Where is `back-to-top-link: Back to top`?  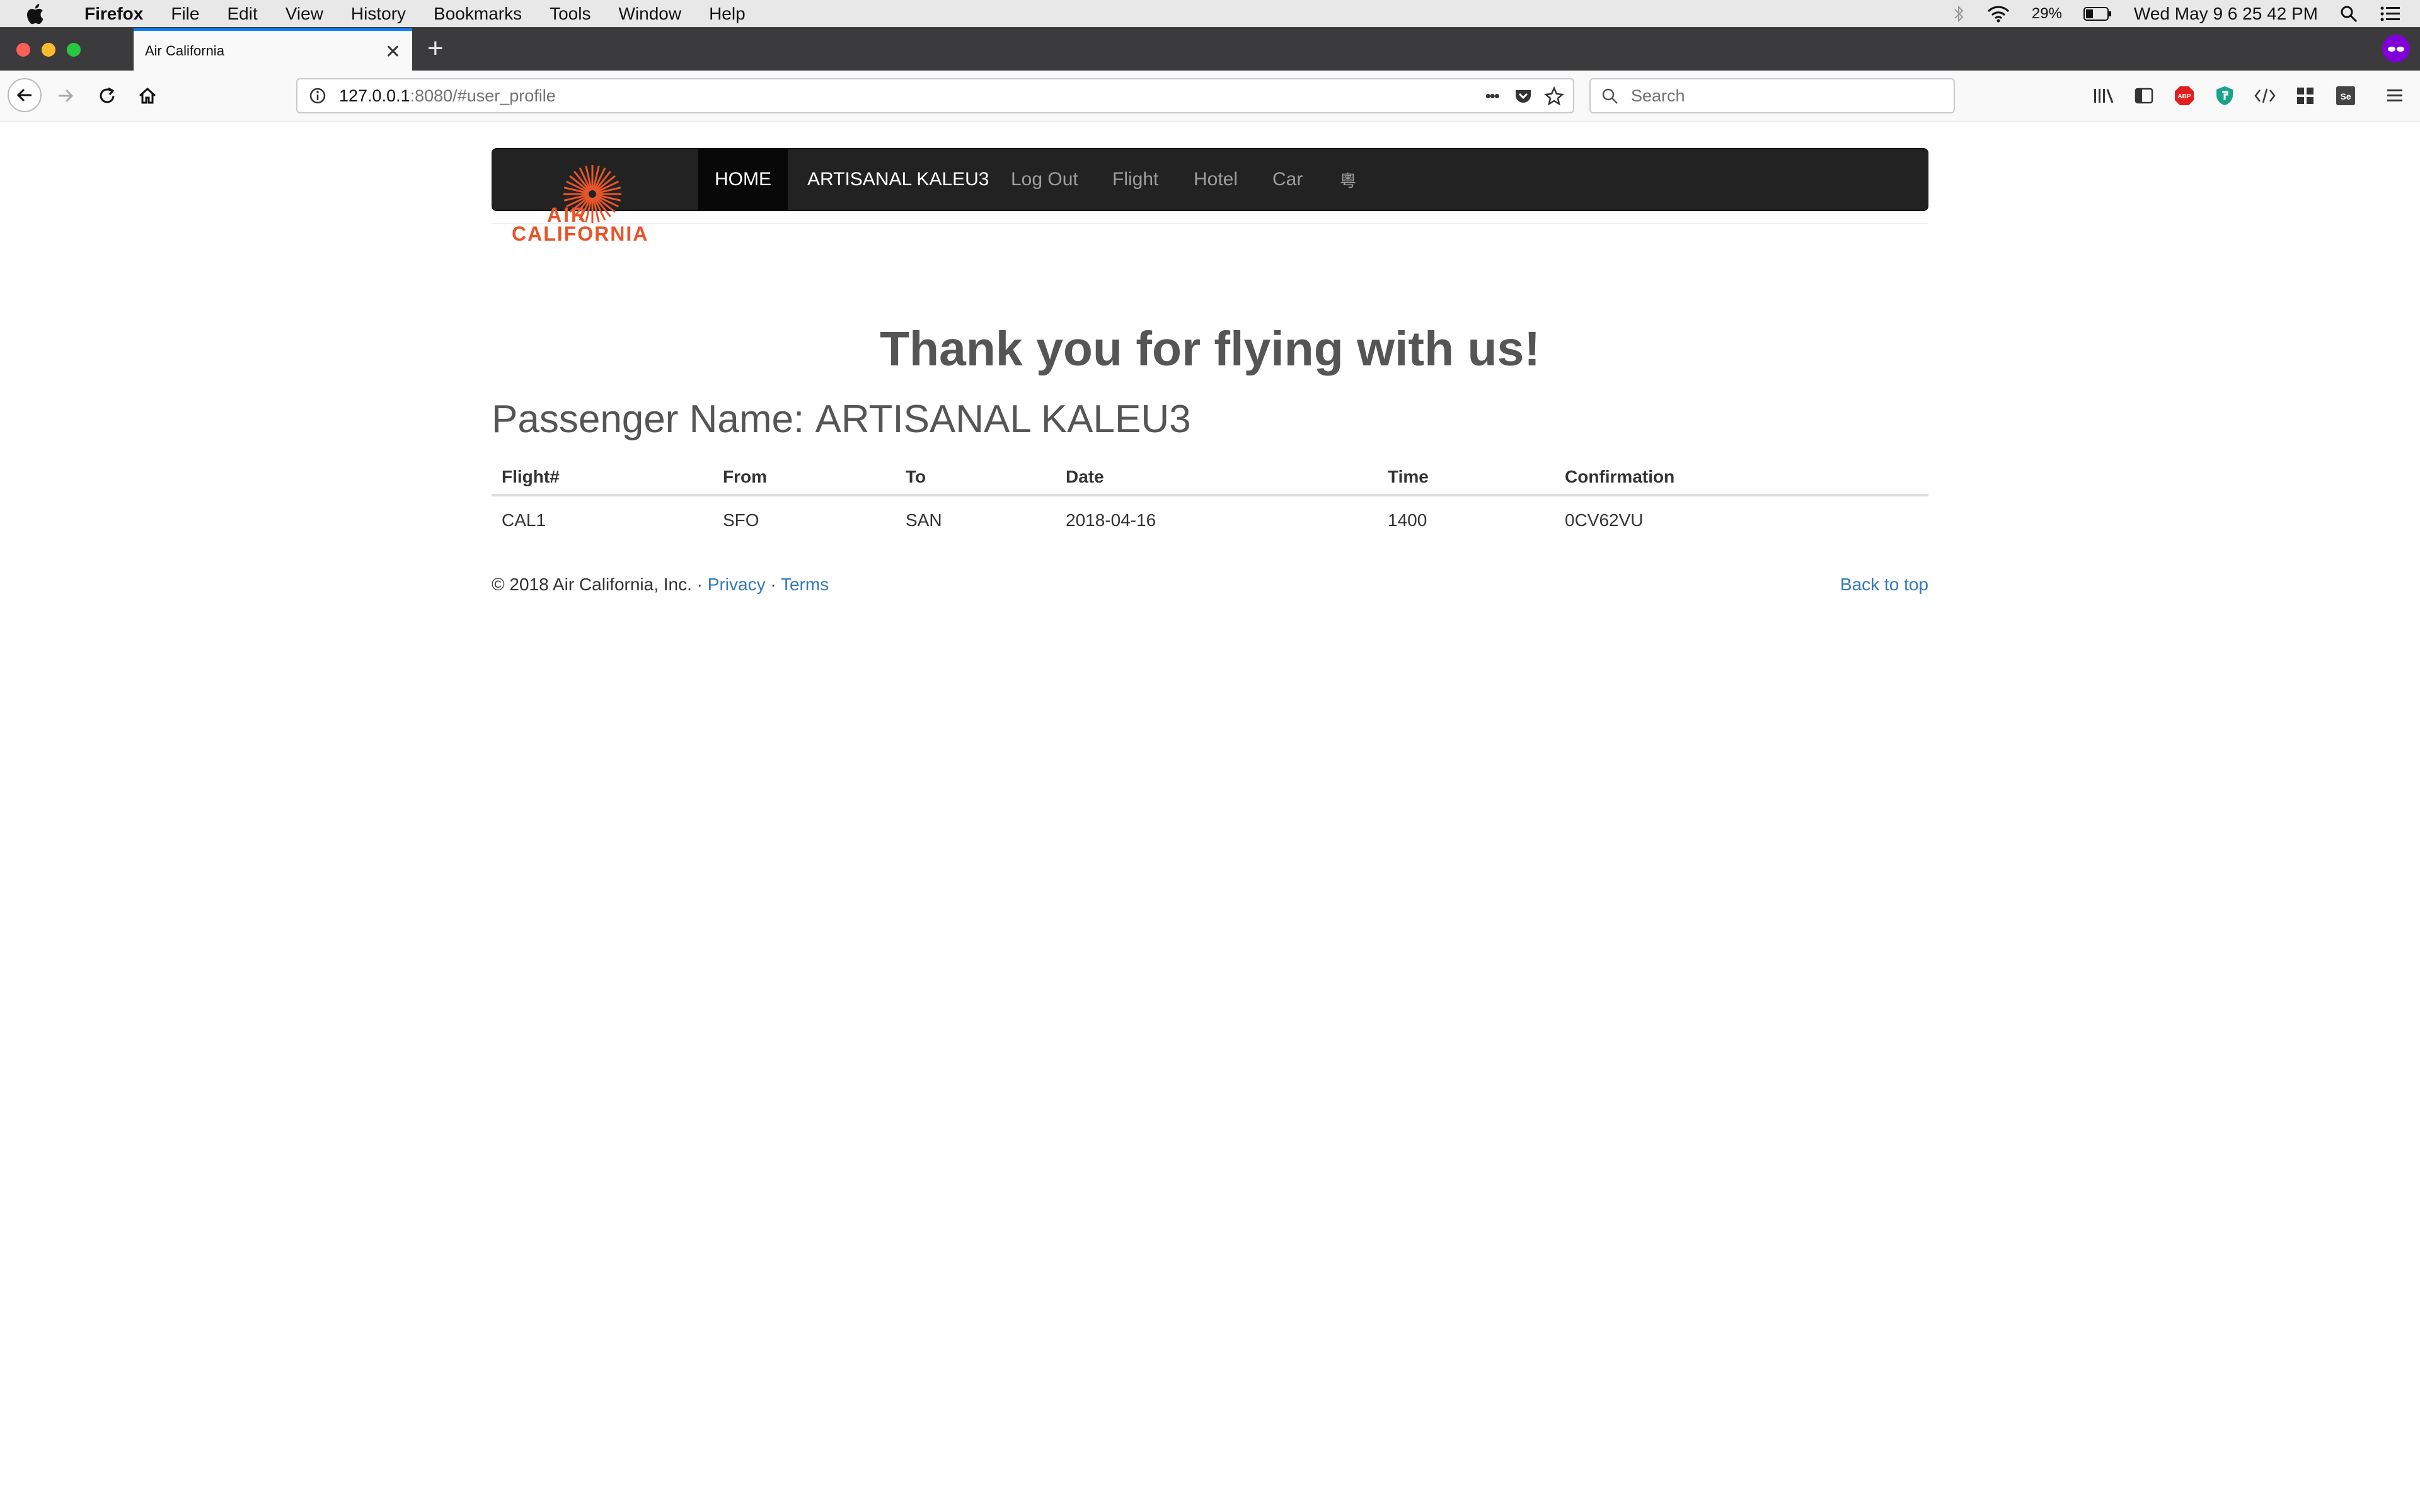
back-to-top-link: Back to top is located at coordinates (1884, 584).